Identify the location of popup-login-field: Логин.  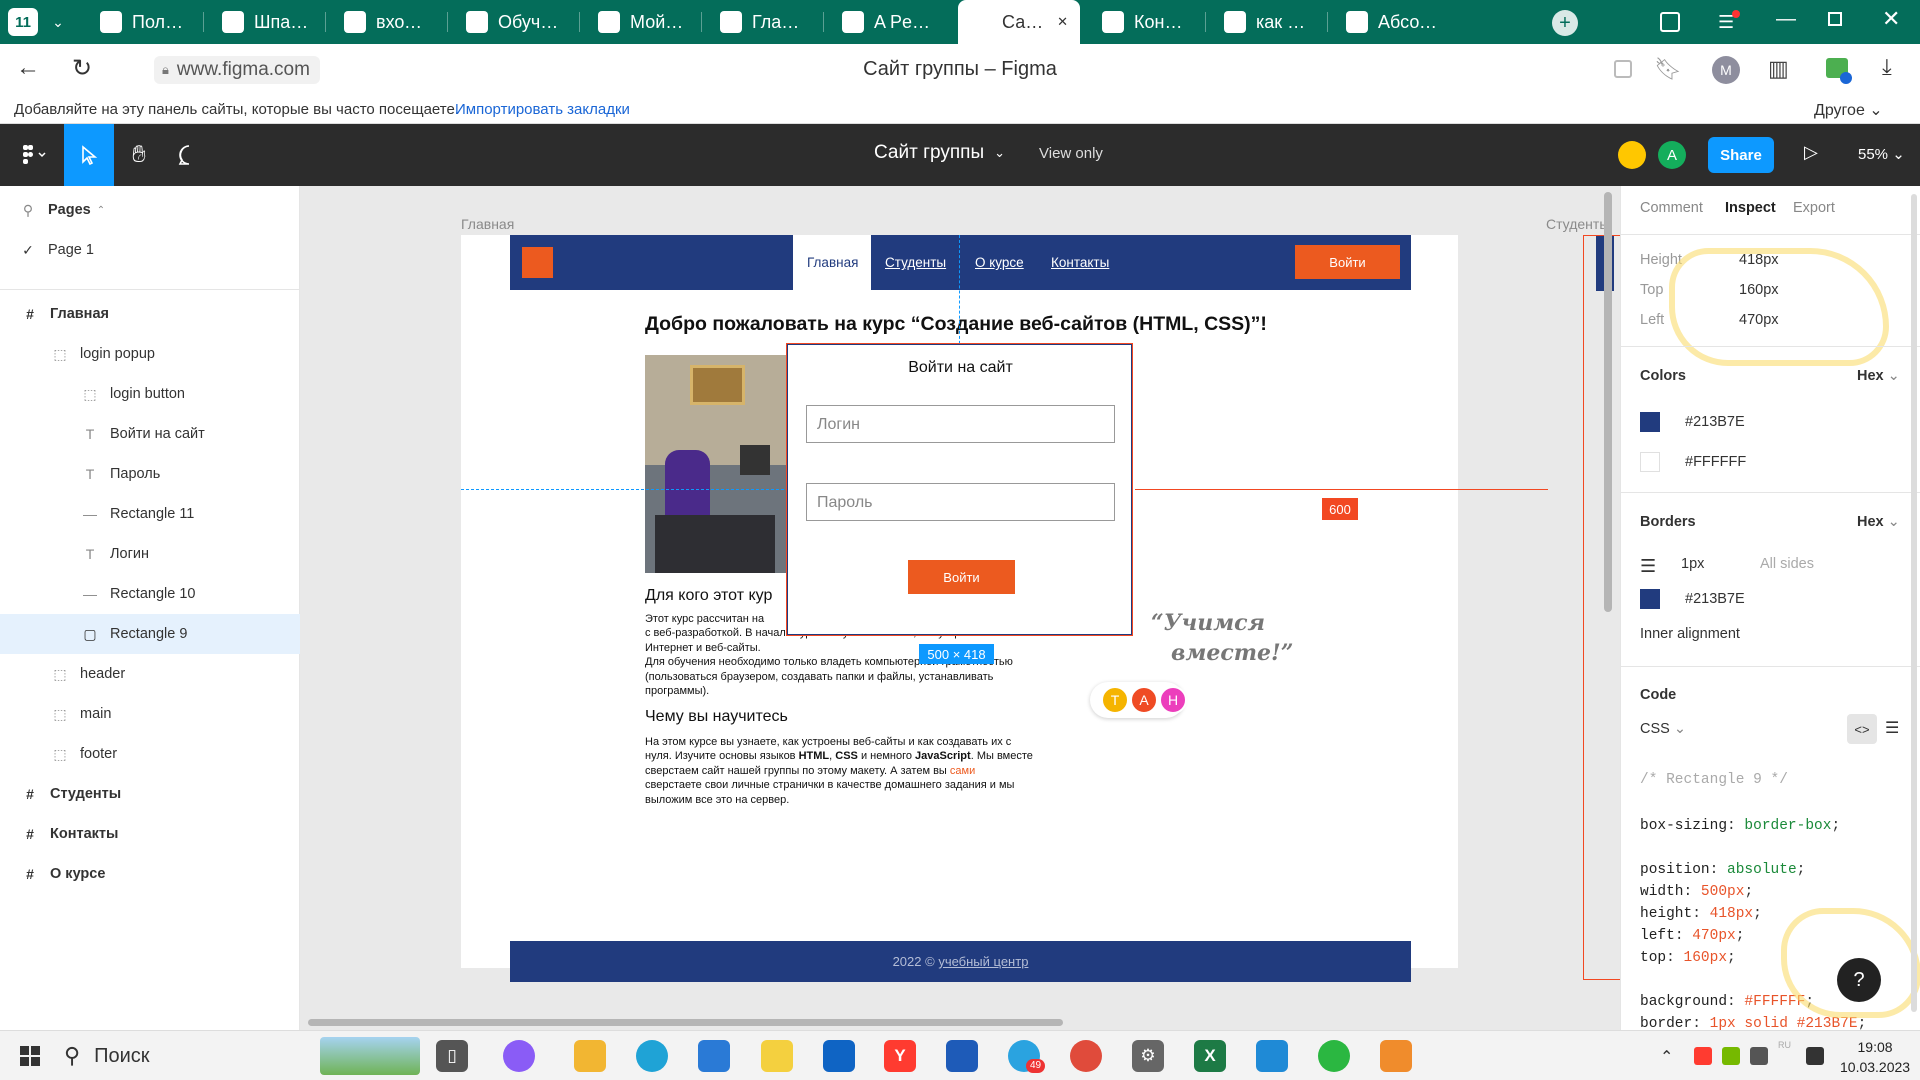
(960, 424).